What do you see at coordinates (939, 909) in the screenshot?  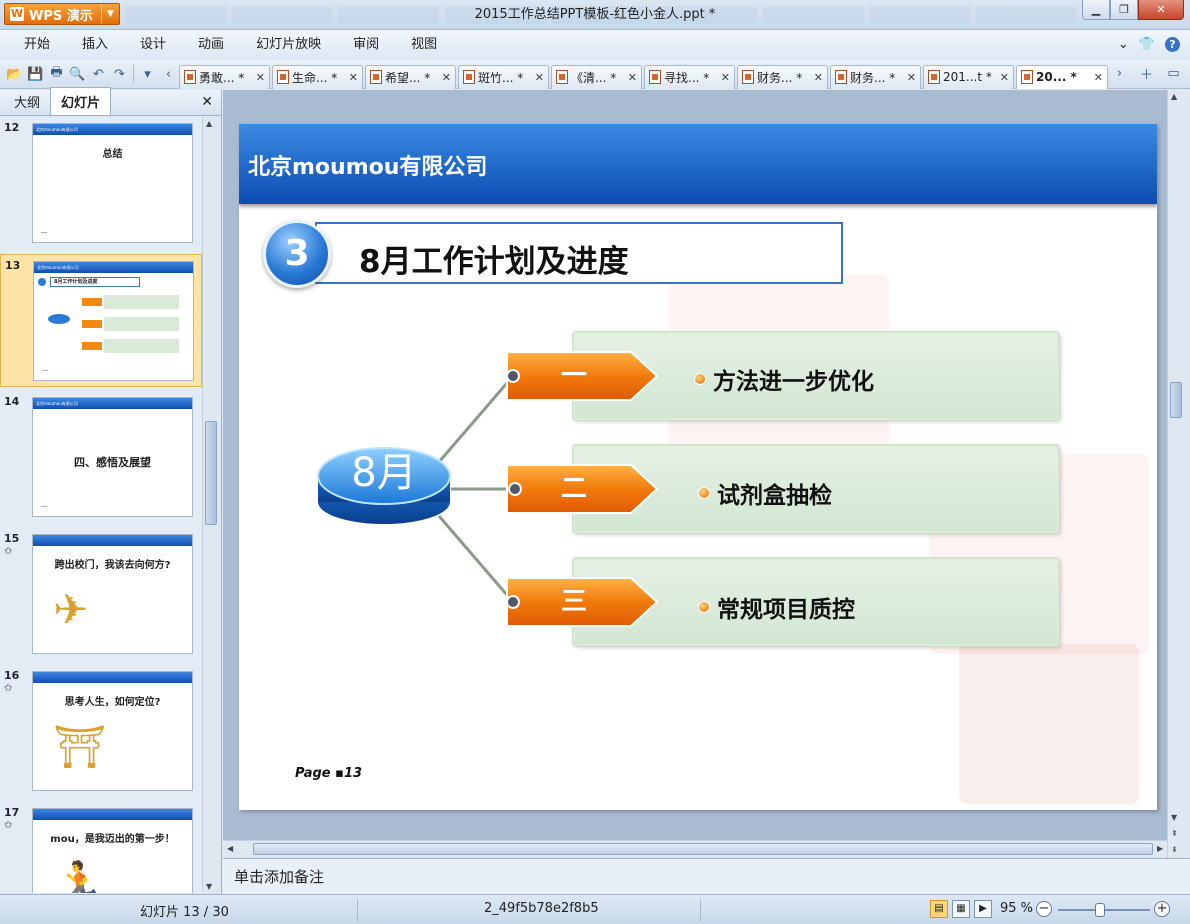 I see `normal-view-button: ▤` at bounding box center [939, 909].